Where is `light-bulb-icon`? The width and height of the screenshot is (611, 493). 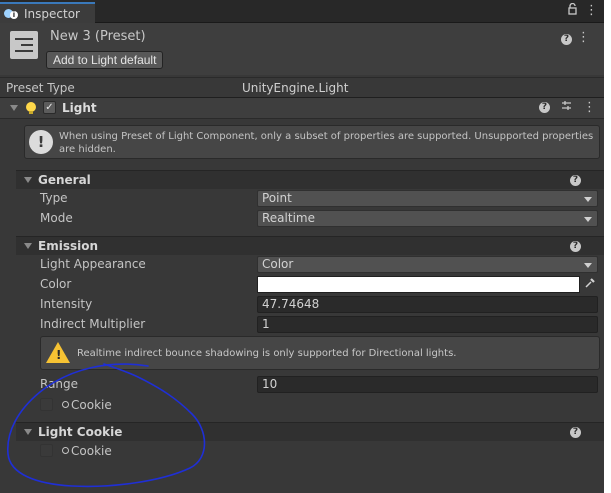 light-bulb-icon is located at coordinates (31, 108).